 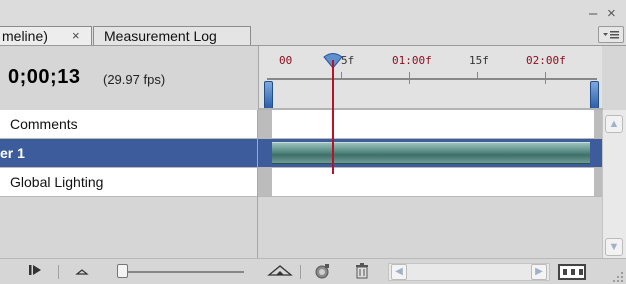 What do you see at coordinates (134, 79) in the screenshot?
I see `frame-rate: (29.97 fps)` at bounding box center [134, 79].